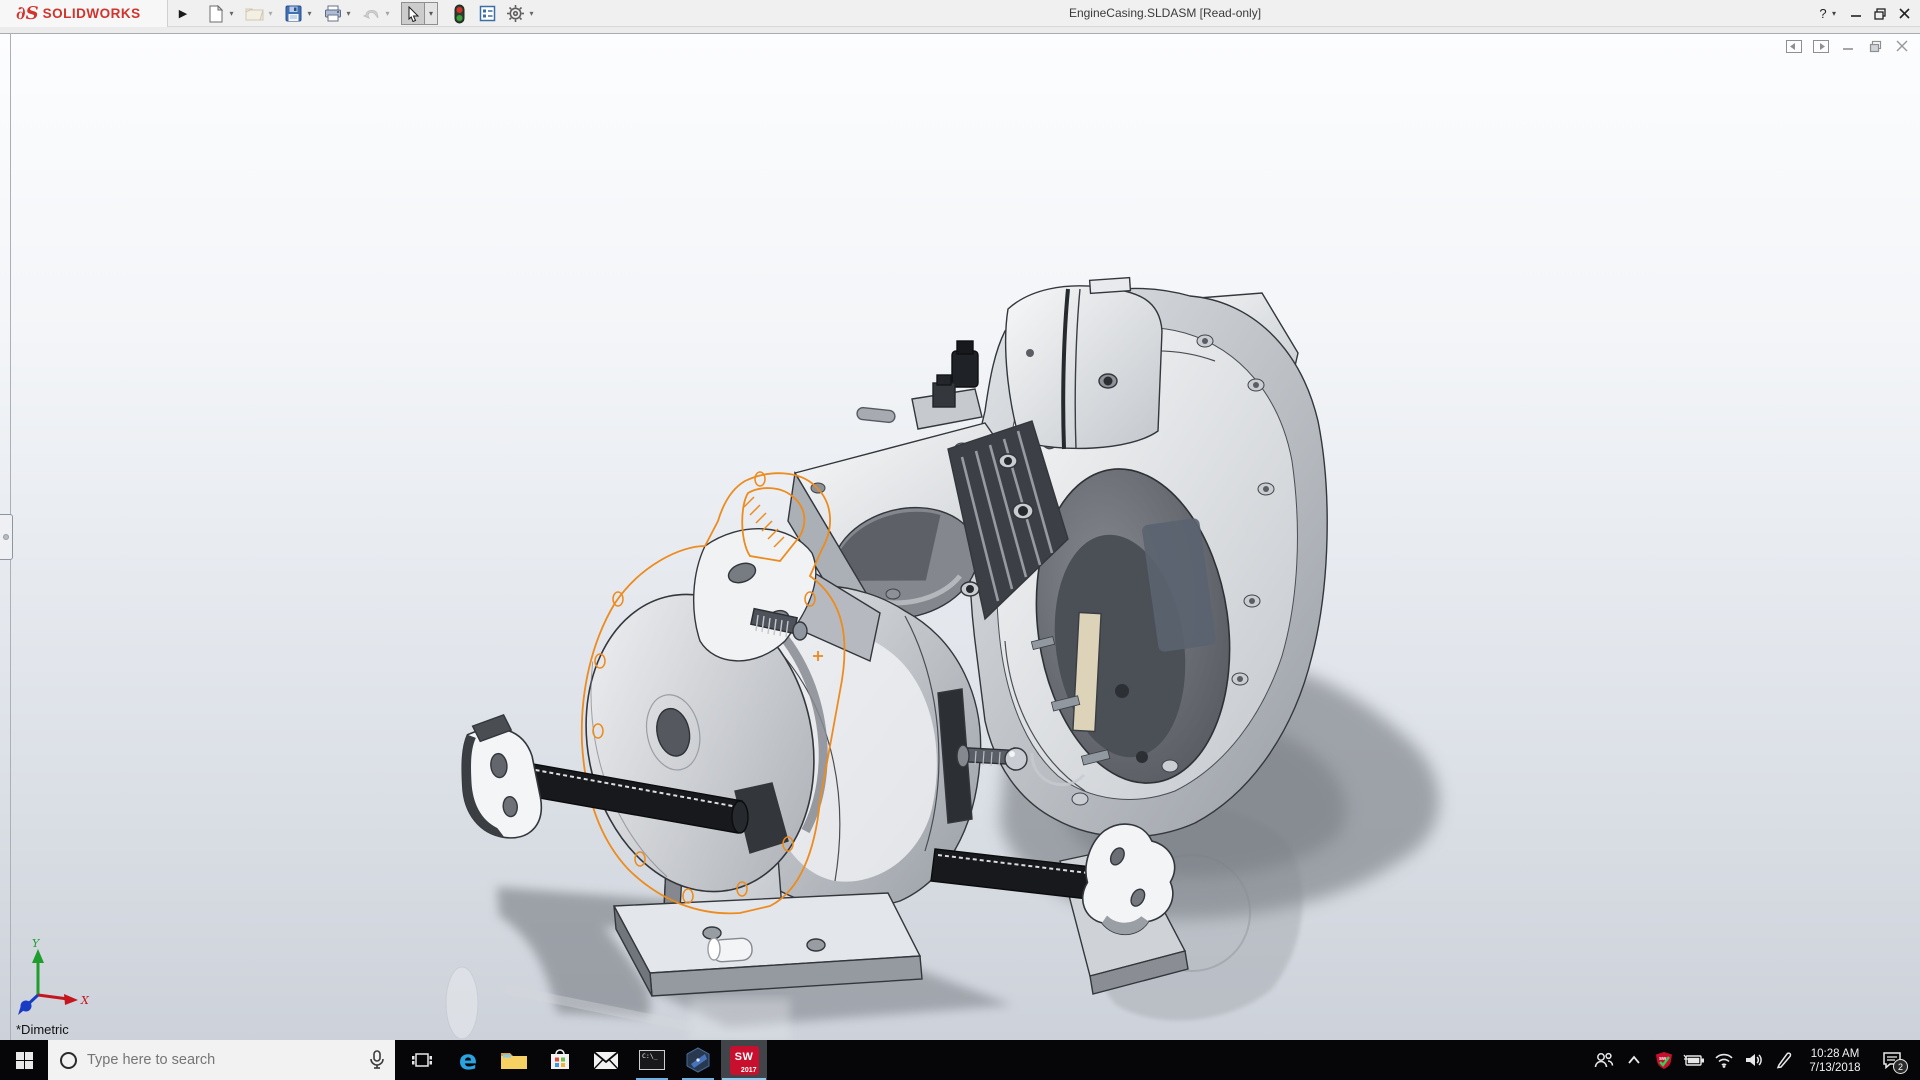 This screenshot has width=1920, height=1080. I want to click on menu-flyout-button: ▶, so click(183, 13).